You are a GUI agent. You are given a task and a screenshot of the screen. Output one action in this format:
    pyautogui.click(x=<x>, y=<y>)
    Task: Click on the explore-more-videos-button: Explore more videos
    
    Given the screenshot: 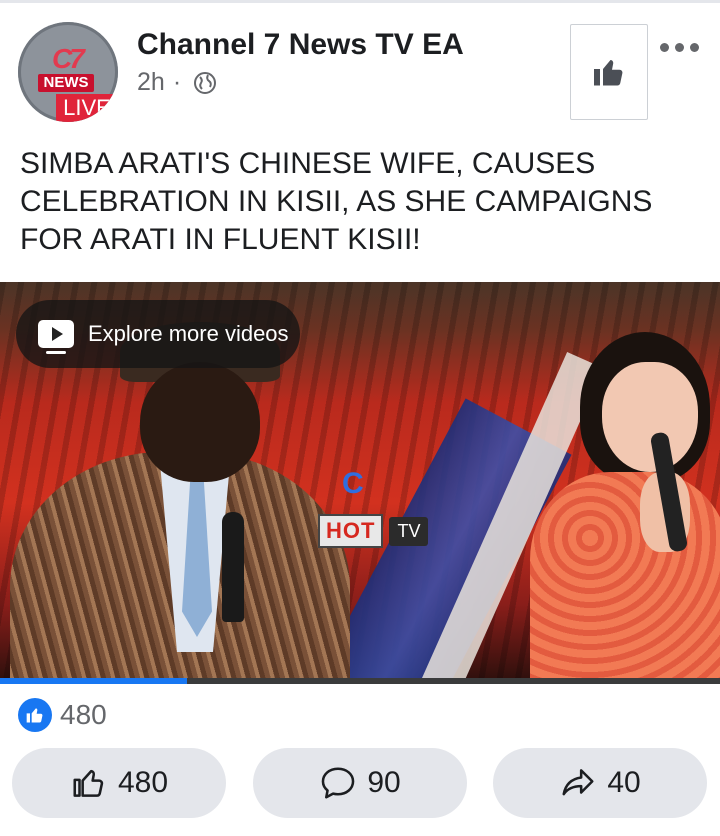 What is the action you would take?
    pyautogui.click(x=158, y=334)
    